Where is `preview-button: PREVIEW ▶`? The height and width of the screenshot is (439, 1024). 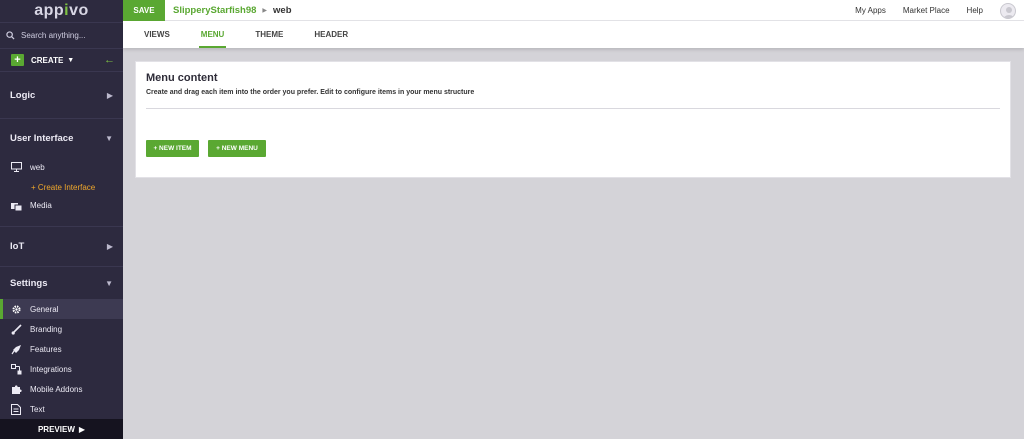 preview-button: PREVIEW ▶ is located at coordinates (61, 429).